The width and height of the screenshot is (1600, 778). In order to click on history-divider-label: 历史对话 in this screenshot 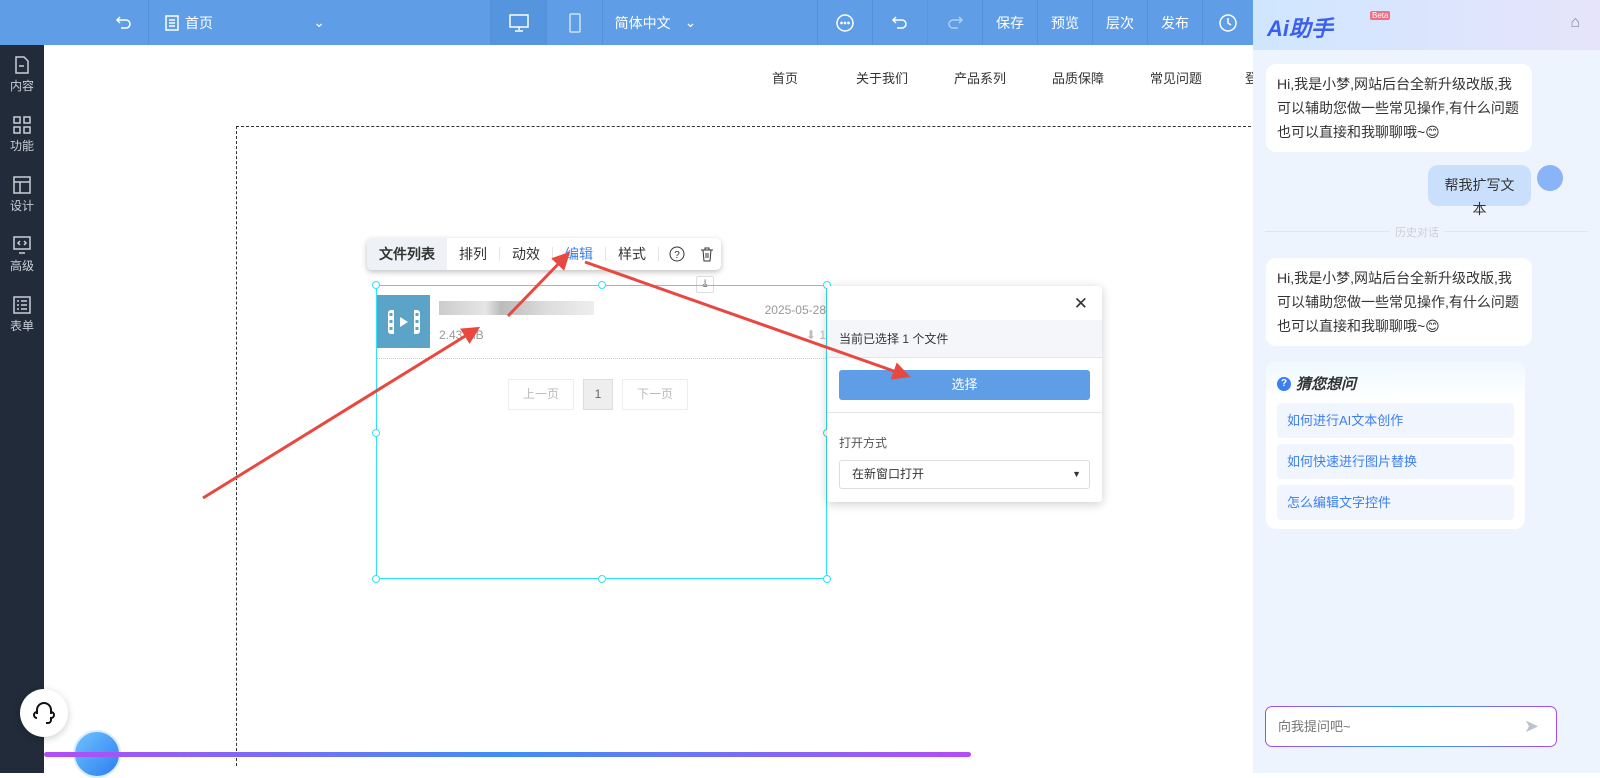, I will do `click(1417, 232)`.